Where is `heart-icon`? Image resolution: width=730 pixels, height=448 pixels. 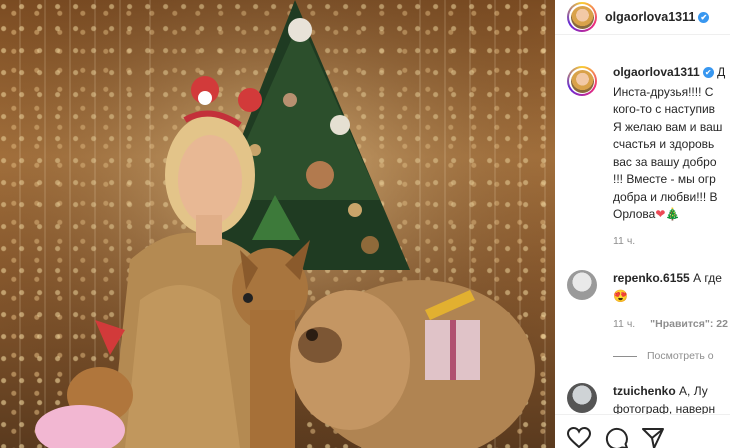
heart-icon is located at coordinates (579, 437).